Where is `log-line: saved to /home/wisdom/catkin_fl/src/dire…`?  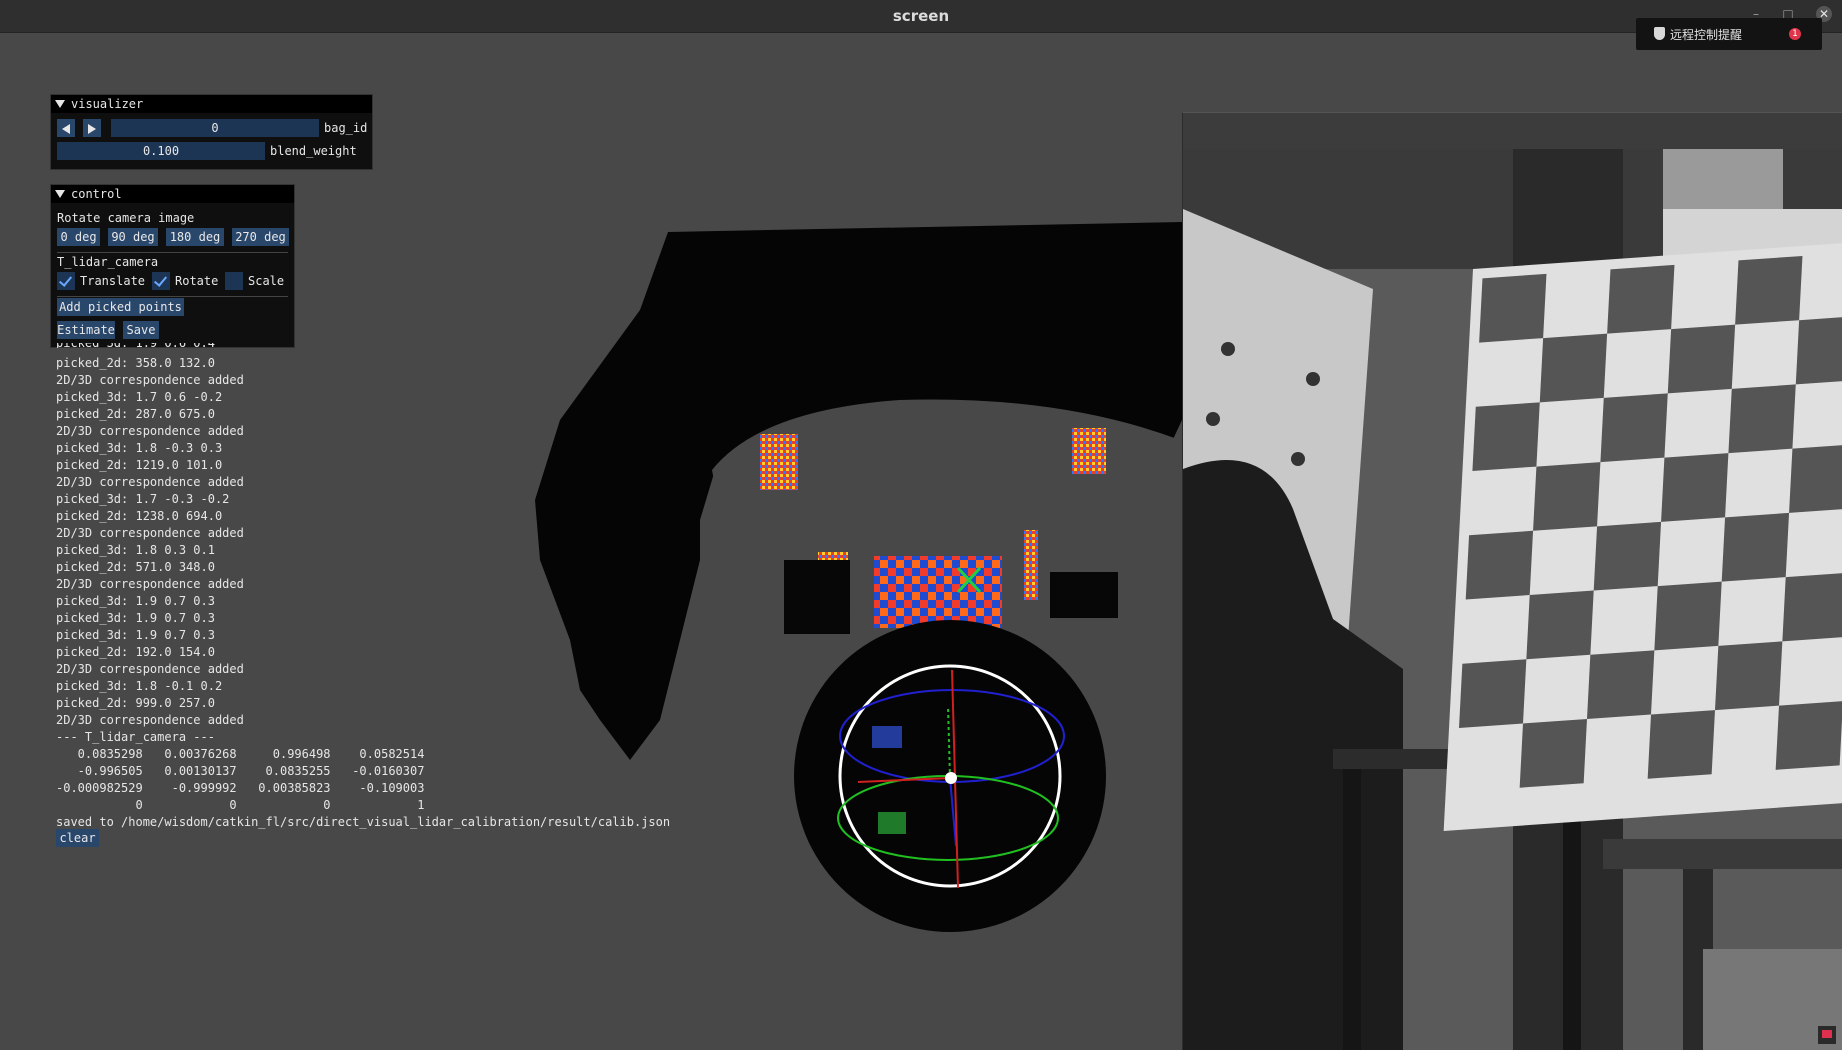
log-line: saved to /home/wisdom/catkin_fl/src/dire… is located at coordinates (363, 822).